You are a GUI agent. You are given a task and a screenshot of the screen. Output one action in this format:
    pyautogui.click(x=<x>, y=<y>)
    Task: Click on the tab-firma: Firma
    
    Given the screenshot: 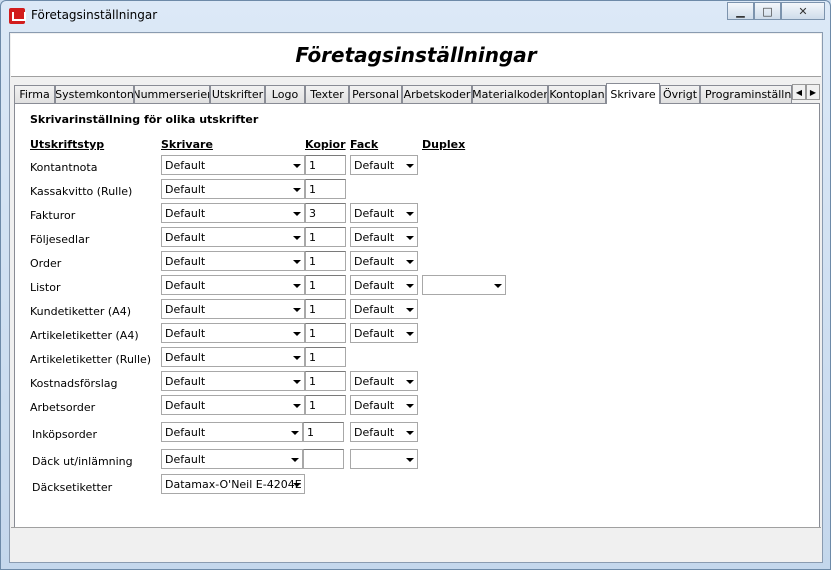 What is the action you would take?
    pyautogui.click(x=34, y=94)
    